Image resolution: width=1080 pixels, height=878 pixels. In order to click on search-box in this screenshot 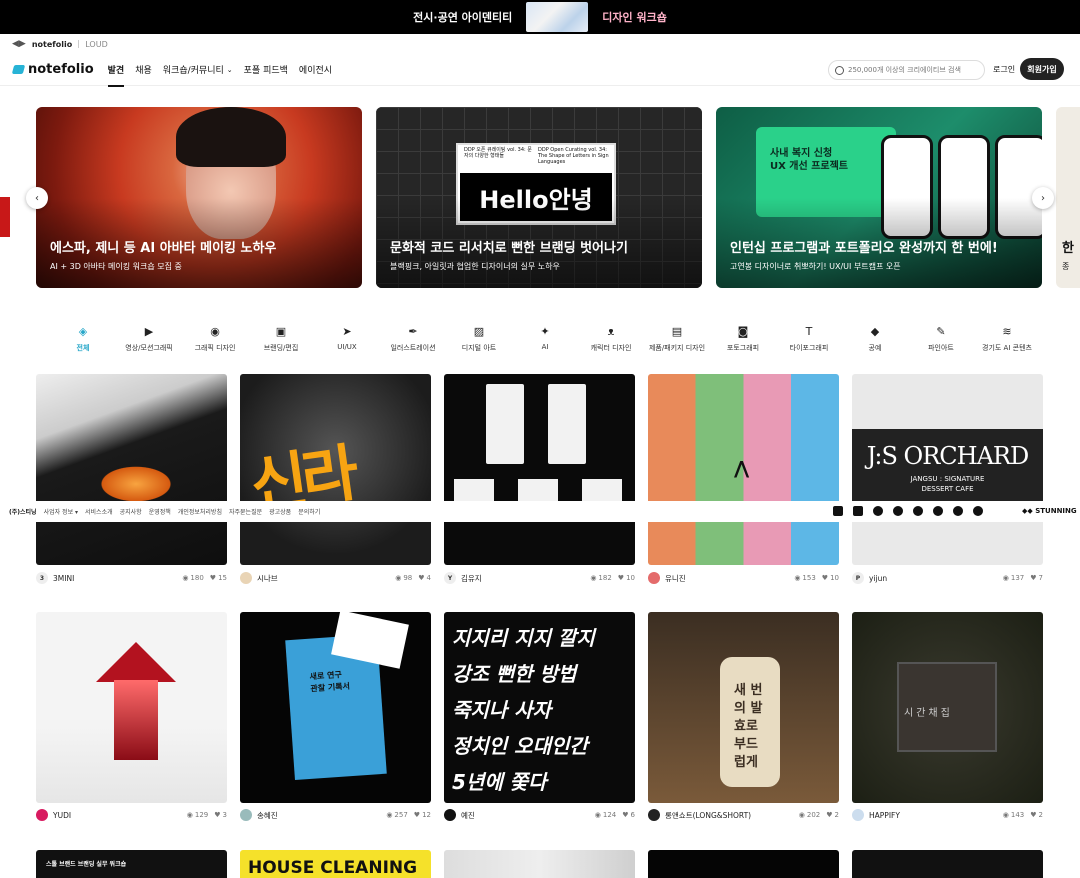, I will do `click(906, 70)`.